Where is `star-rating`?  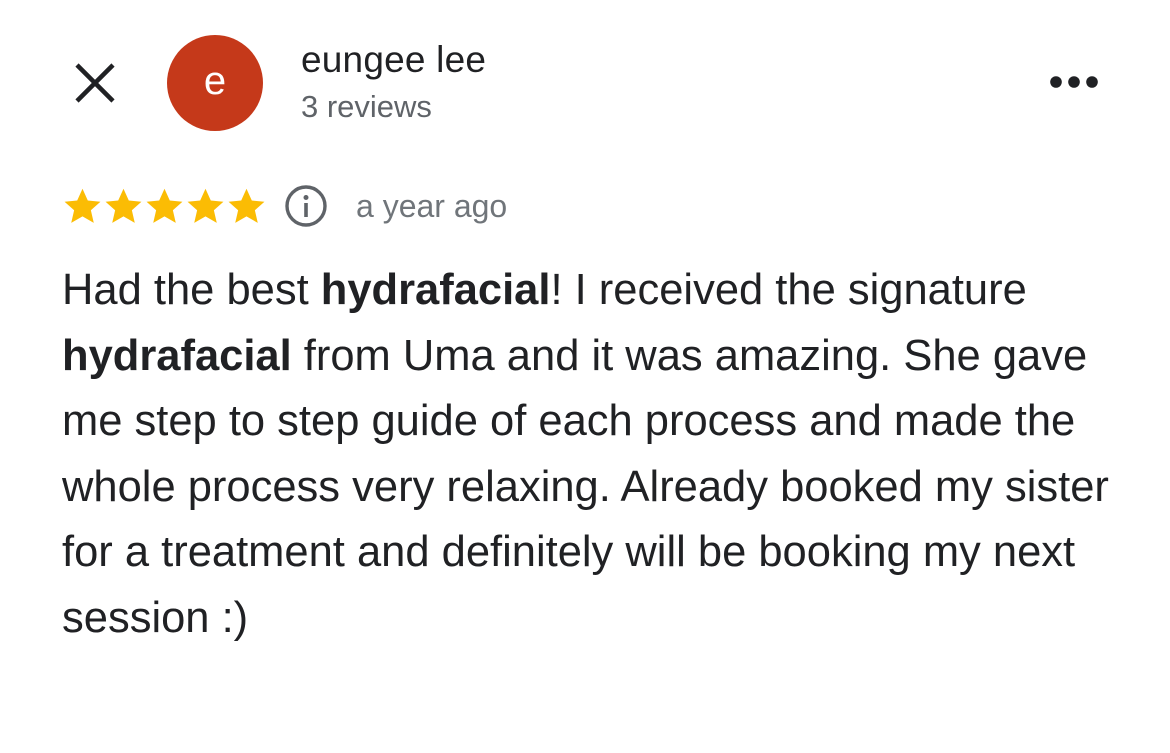 star-rating is located at coordinates (164, 206).